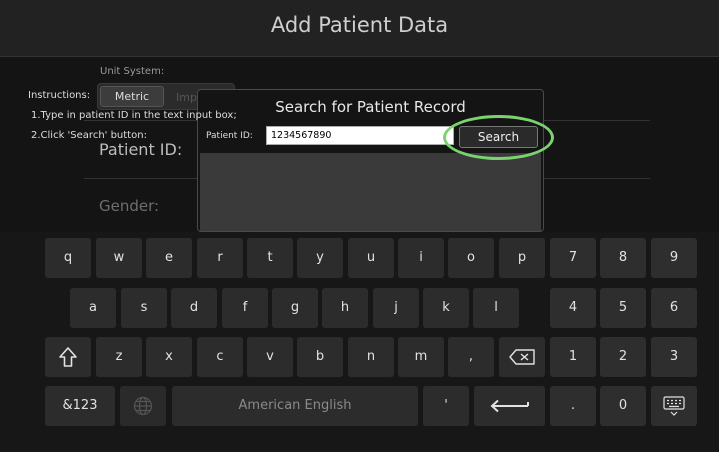 The height and width of the screenshot is (452, 719). What do you see at coordinates (186, 97) in the screenshot?
I see `unit-imperial-option: Imp` at bounding box center [186, 97].